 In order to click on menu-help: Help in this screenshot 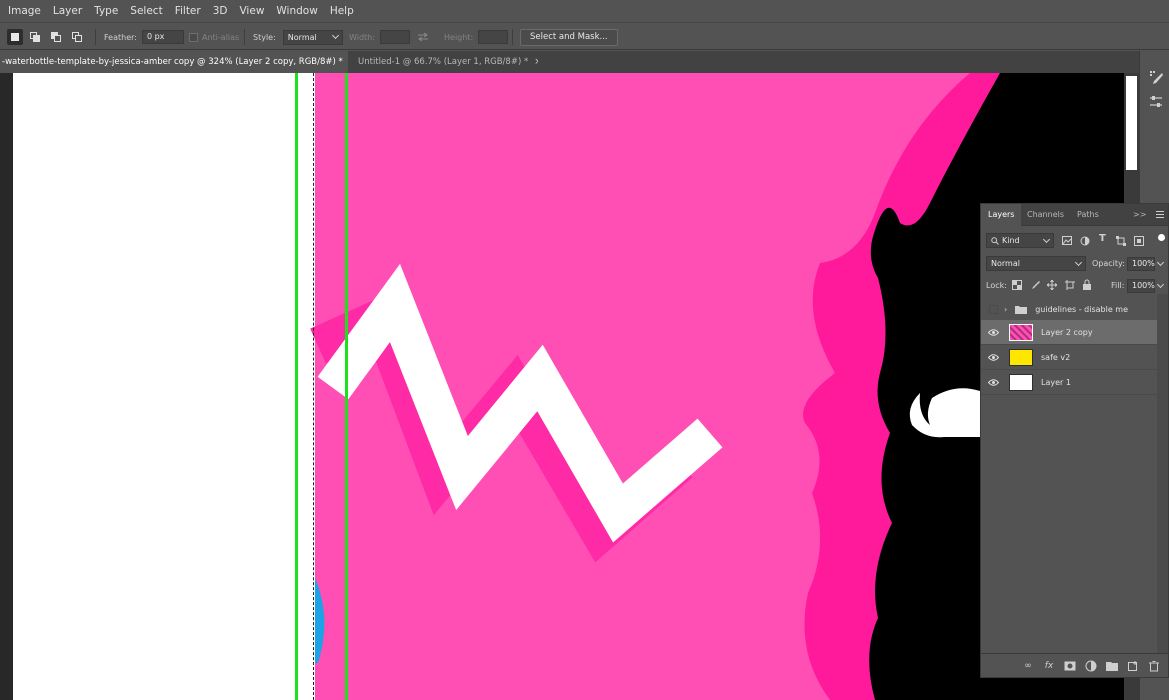, I will do `click(342, 11)`.